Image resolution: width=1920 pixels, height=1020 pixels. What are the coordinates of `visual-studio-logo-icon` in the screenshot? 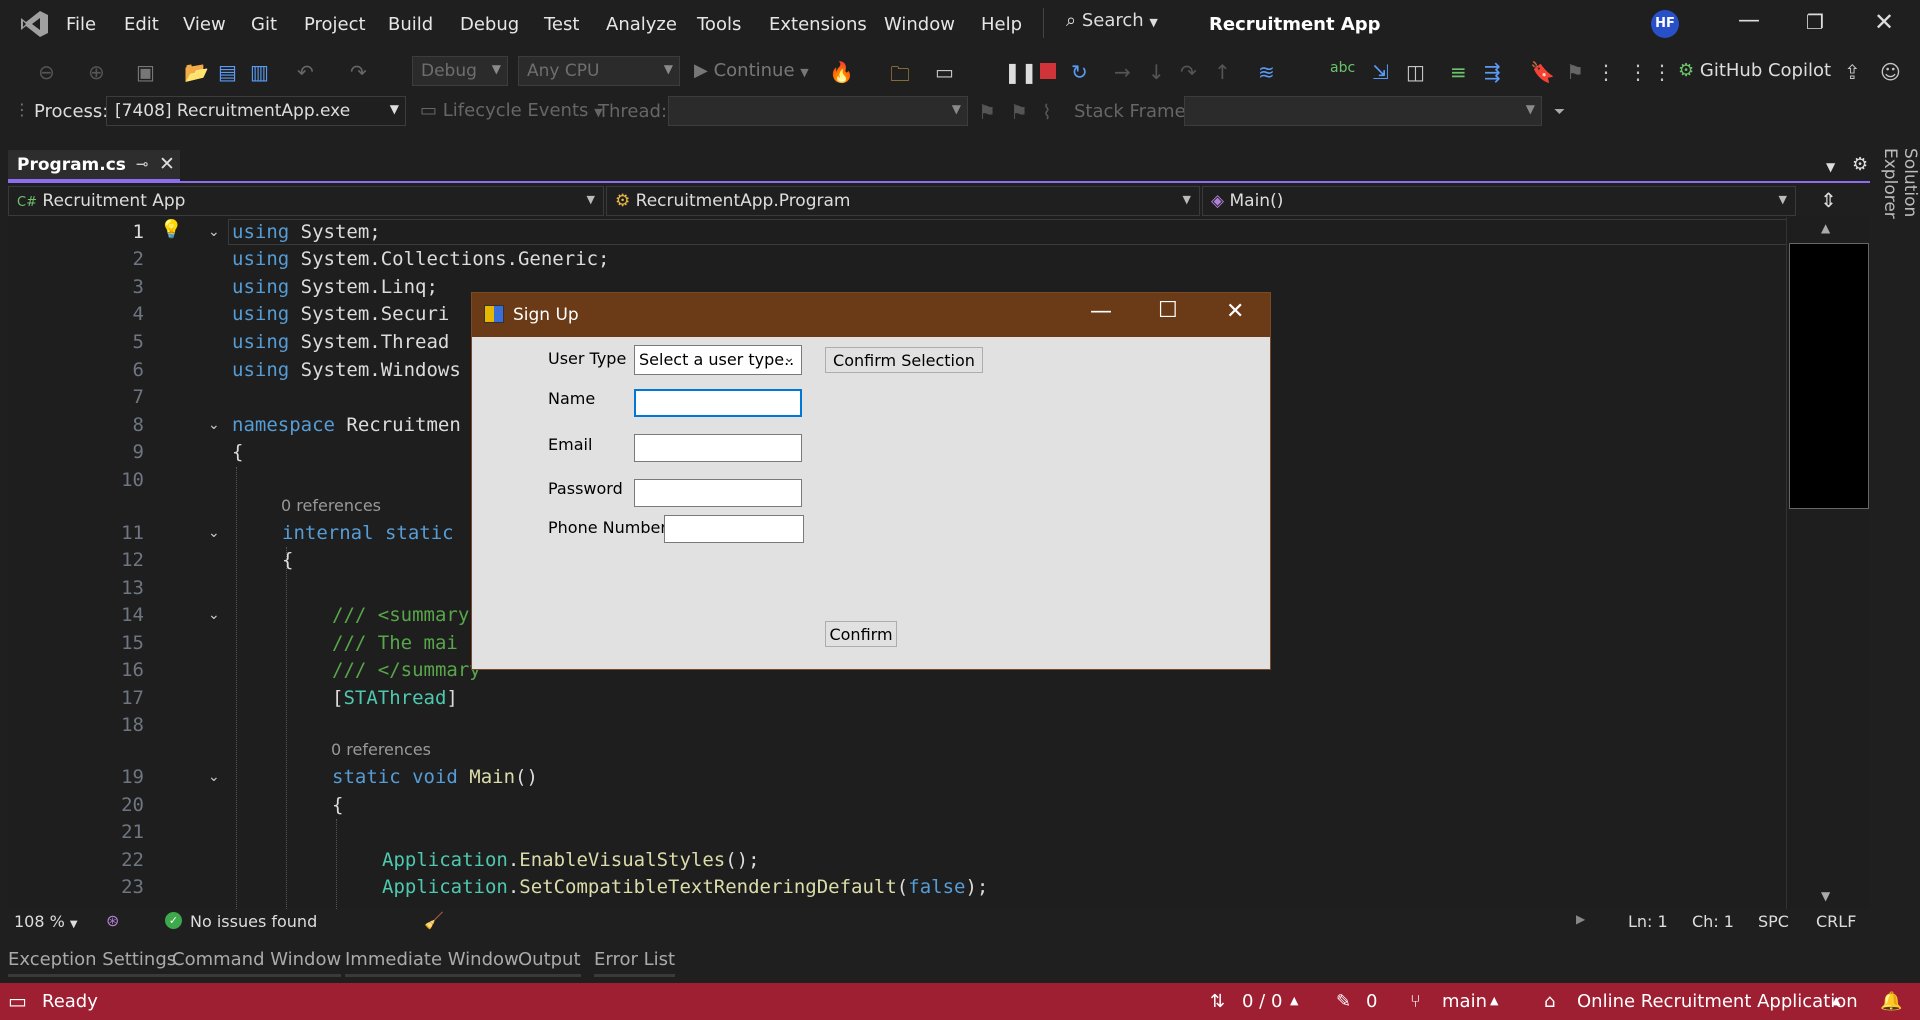 It's located at (34, 24).